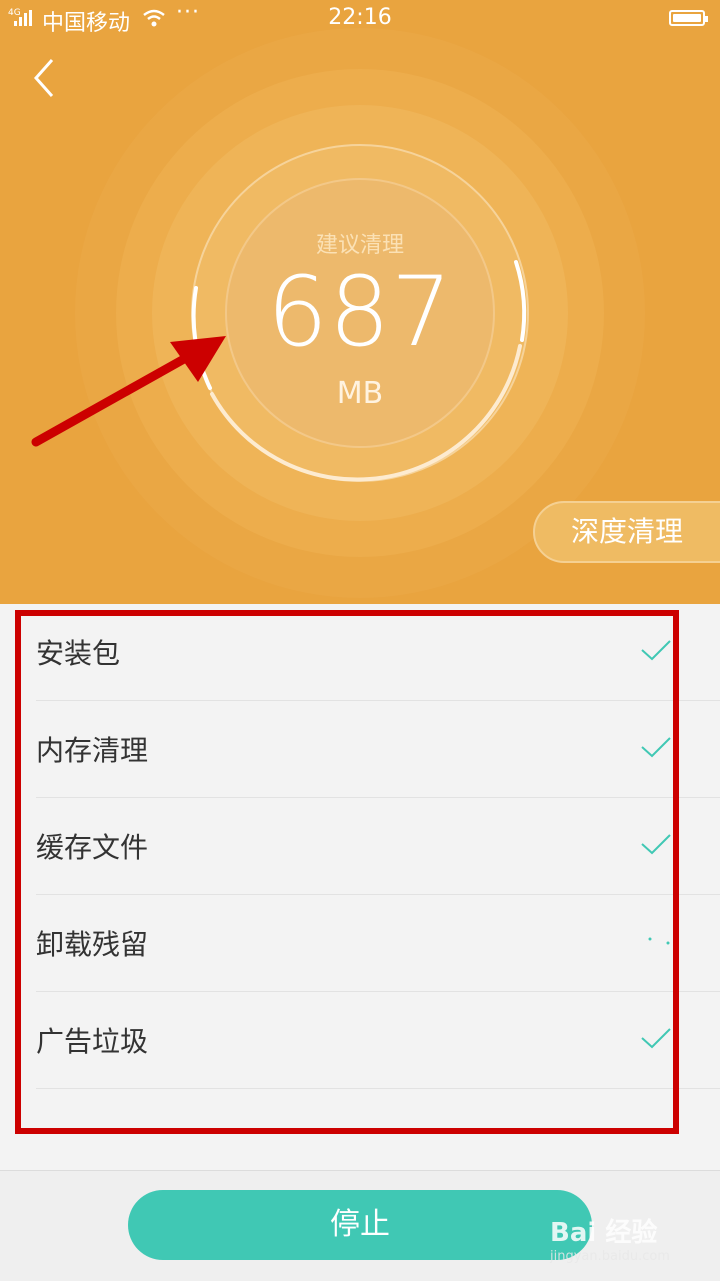 The image size is (720, 1281). Describe the element at coordinates (48, 78) in the screenshot. I see `back-arrow-icon` at that location.